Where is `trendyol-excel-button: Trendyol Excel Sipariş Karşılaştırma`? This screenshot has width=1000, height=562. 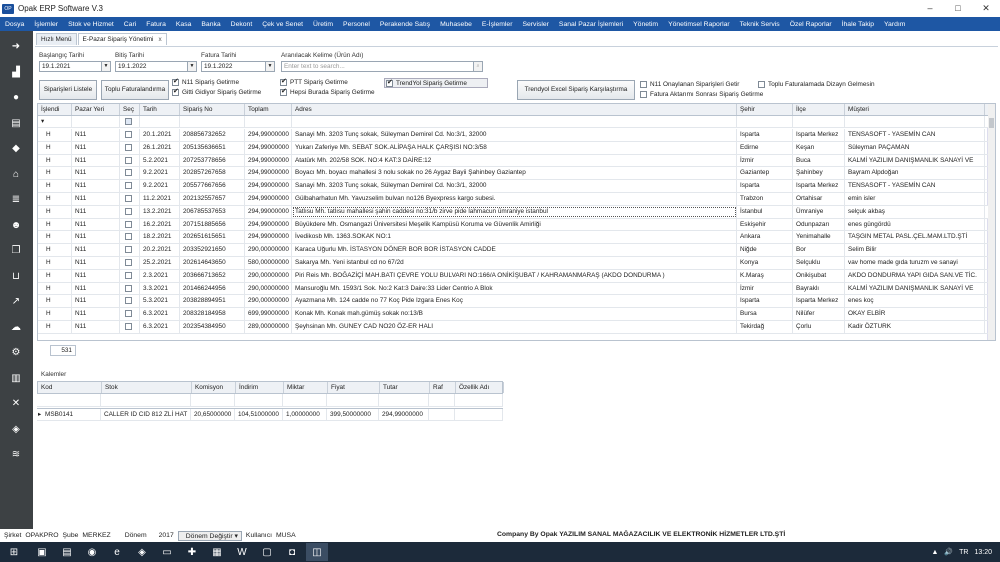 trendyol-excel-button: Trendyol Excel Sipariş Karşılaştırma is located at coordinates (576, 90).